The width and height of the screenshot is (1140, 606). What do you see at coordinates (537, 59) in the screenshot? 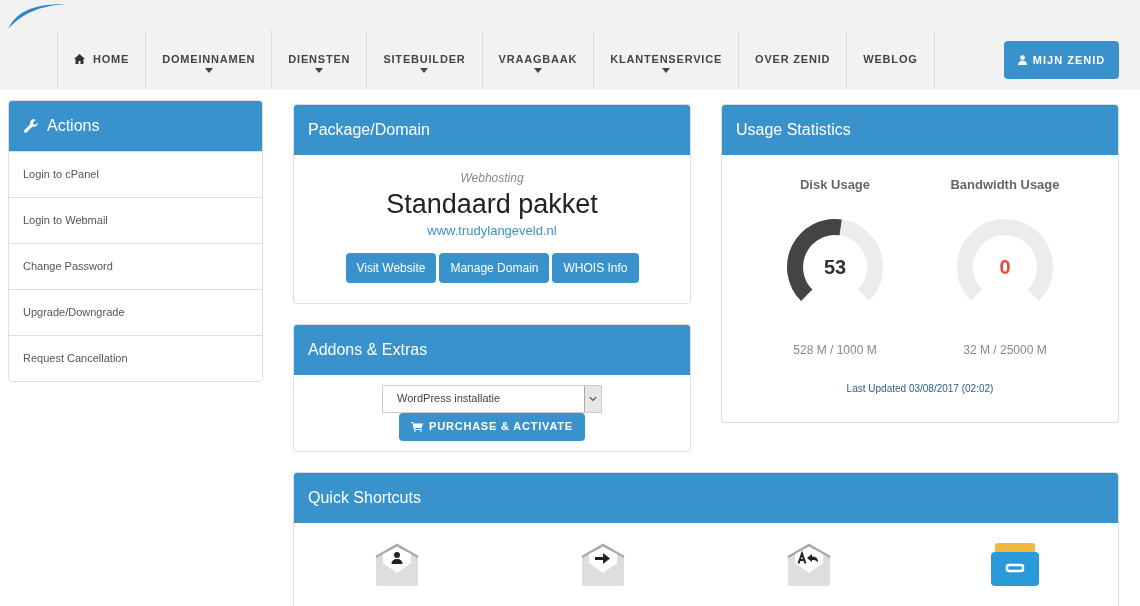
I see `nav-item: VRAAGBAAK` at bounding box center [537, 59].